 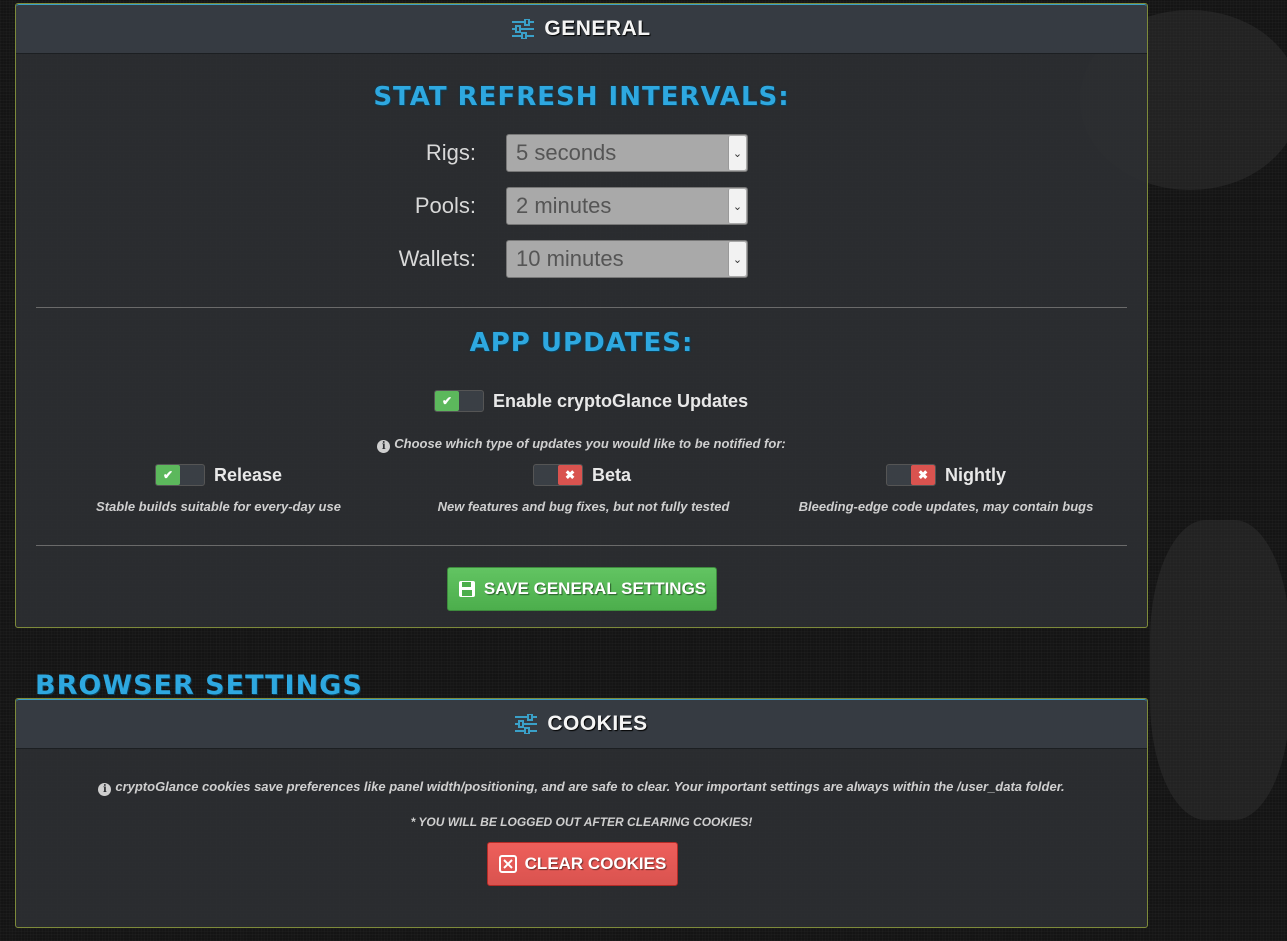 What do you see at coordinates (566, 152) in the screenshot?
I see `rigs-interval-value: 5 seconds` at bounding box center [566, 152].